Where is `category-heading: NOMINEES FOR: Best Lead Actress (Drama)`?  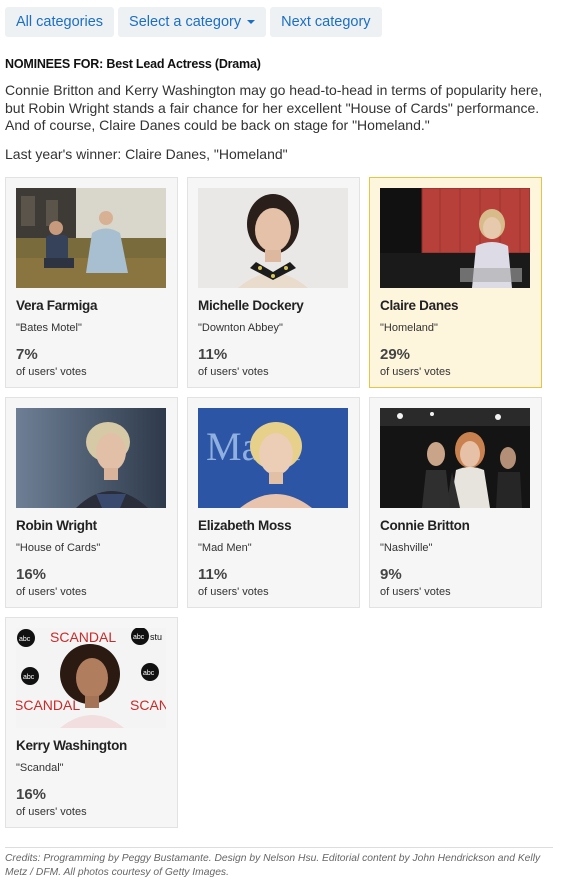
category-heading: NOMINEES FOR: Best Lead Actress (Drama) is located at coordinates (133, 64).